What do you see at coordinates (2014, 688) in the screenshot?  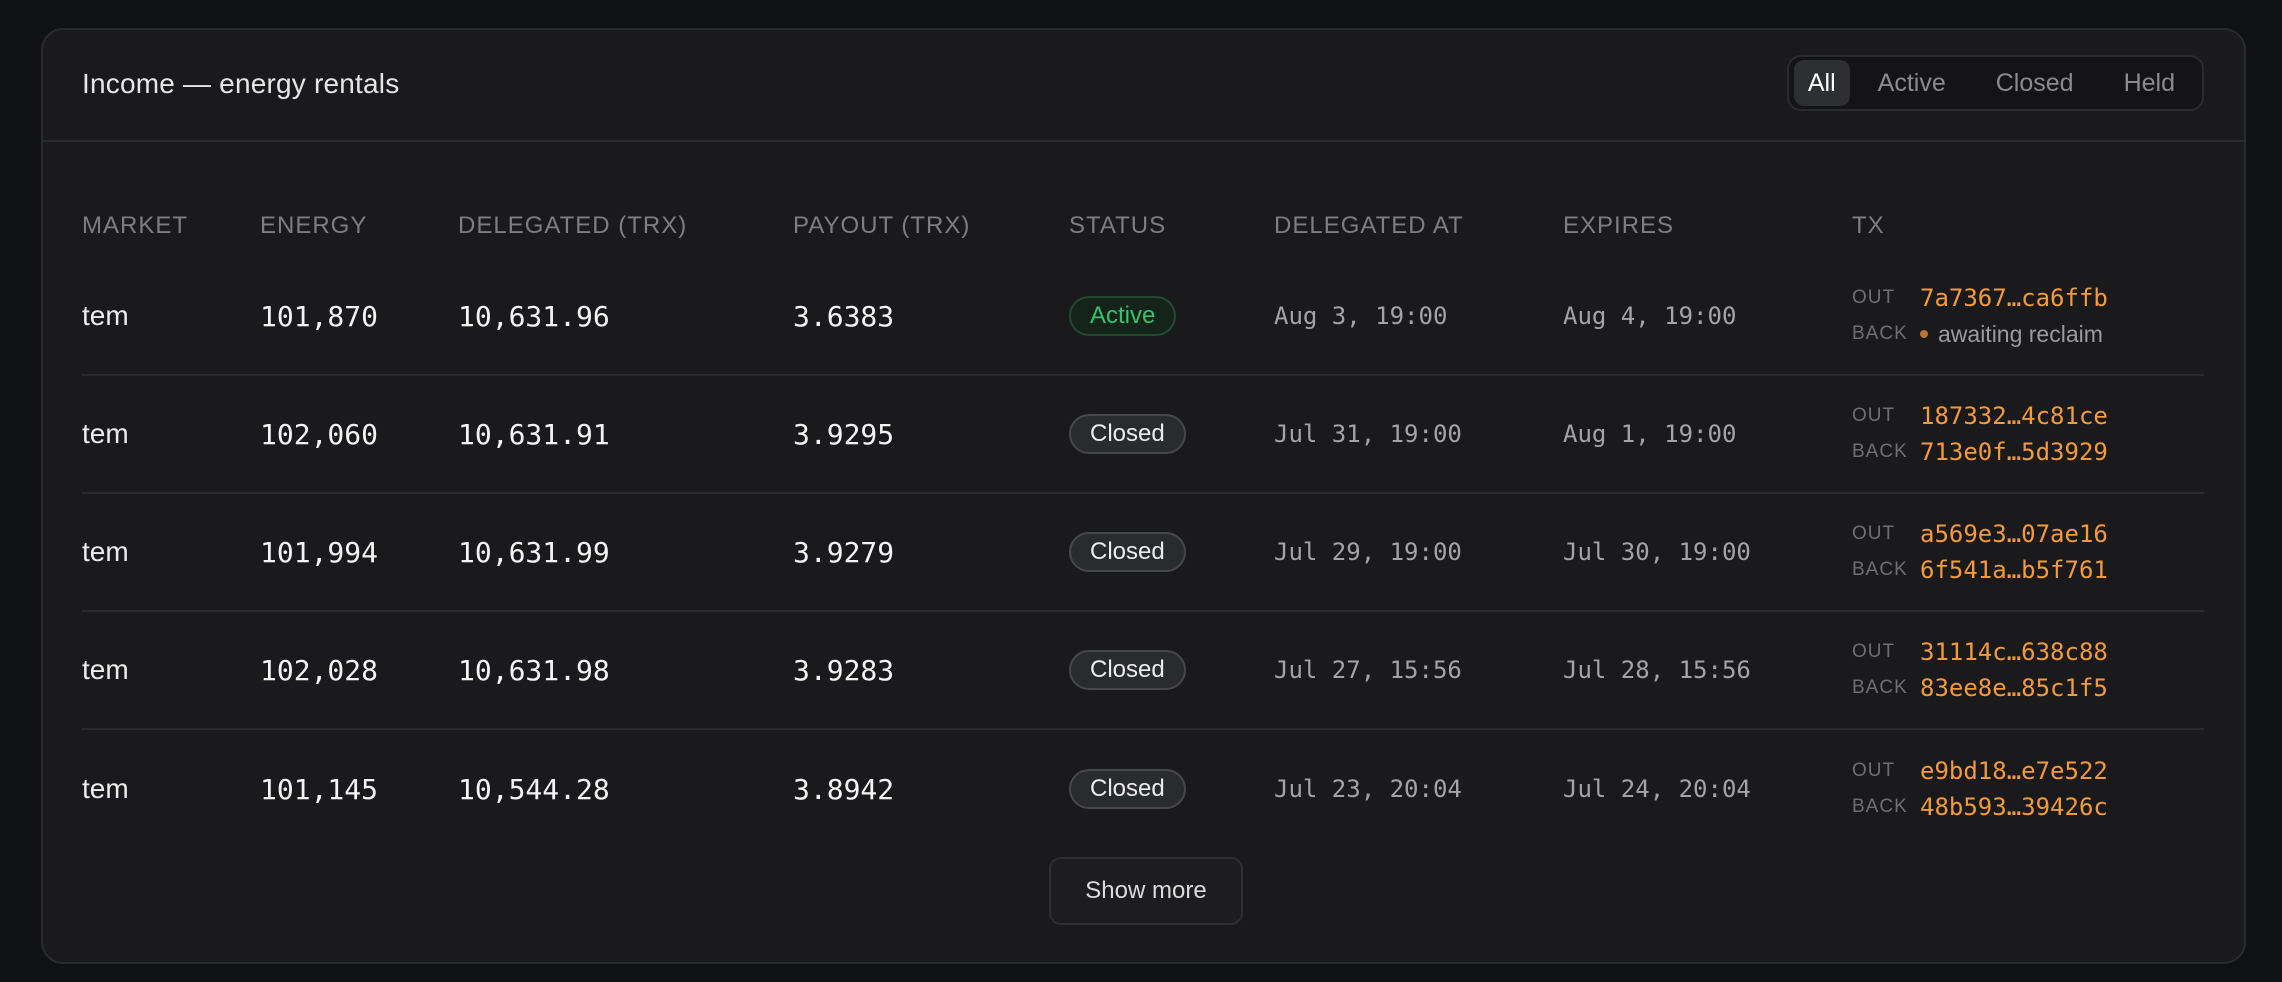 I see `tx-back-link: 83ee8e…85c1f5` at bounding box center [2014, 688].